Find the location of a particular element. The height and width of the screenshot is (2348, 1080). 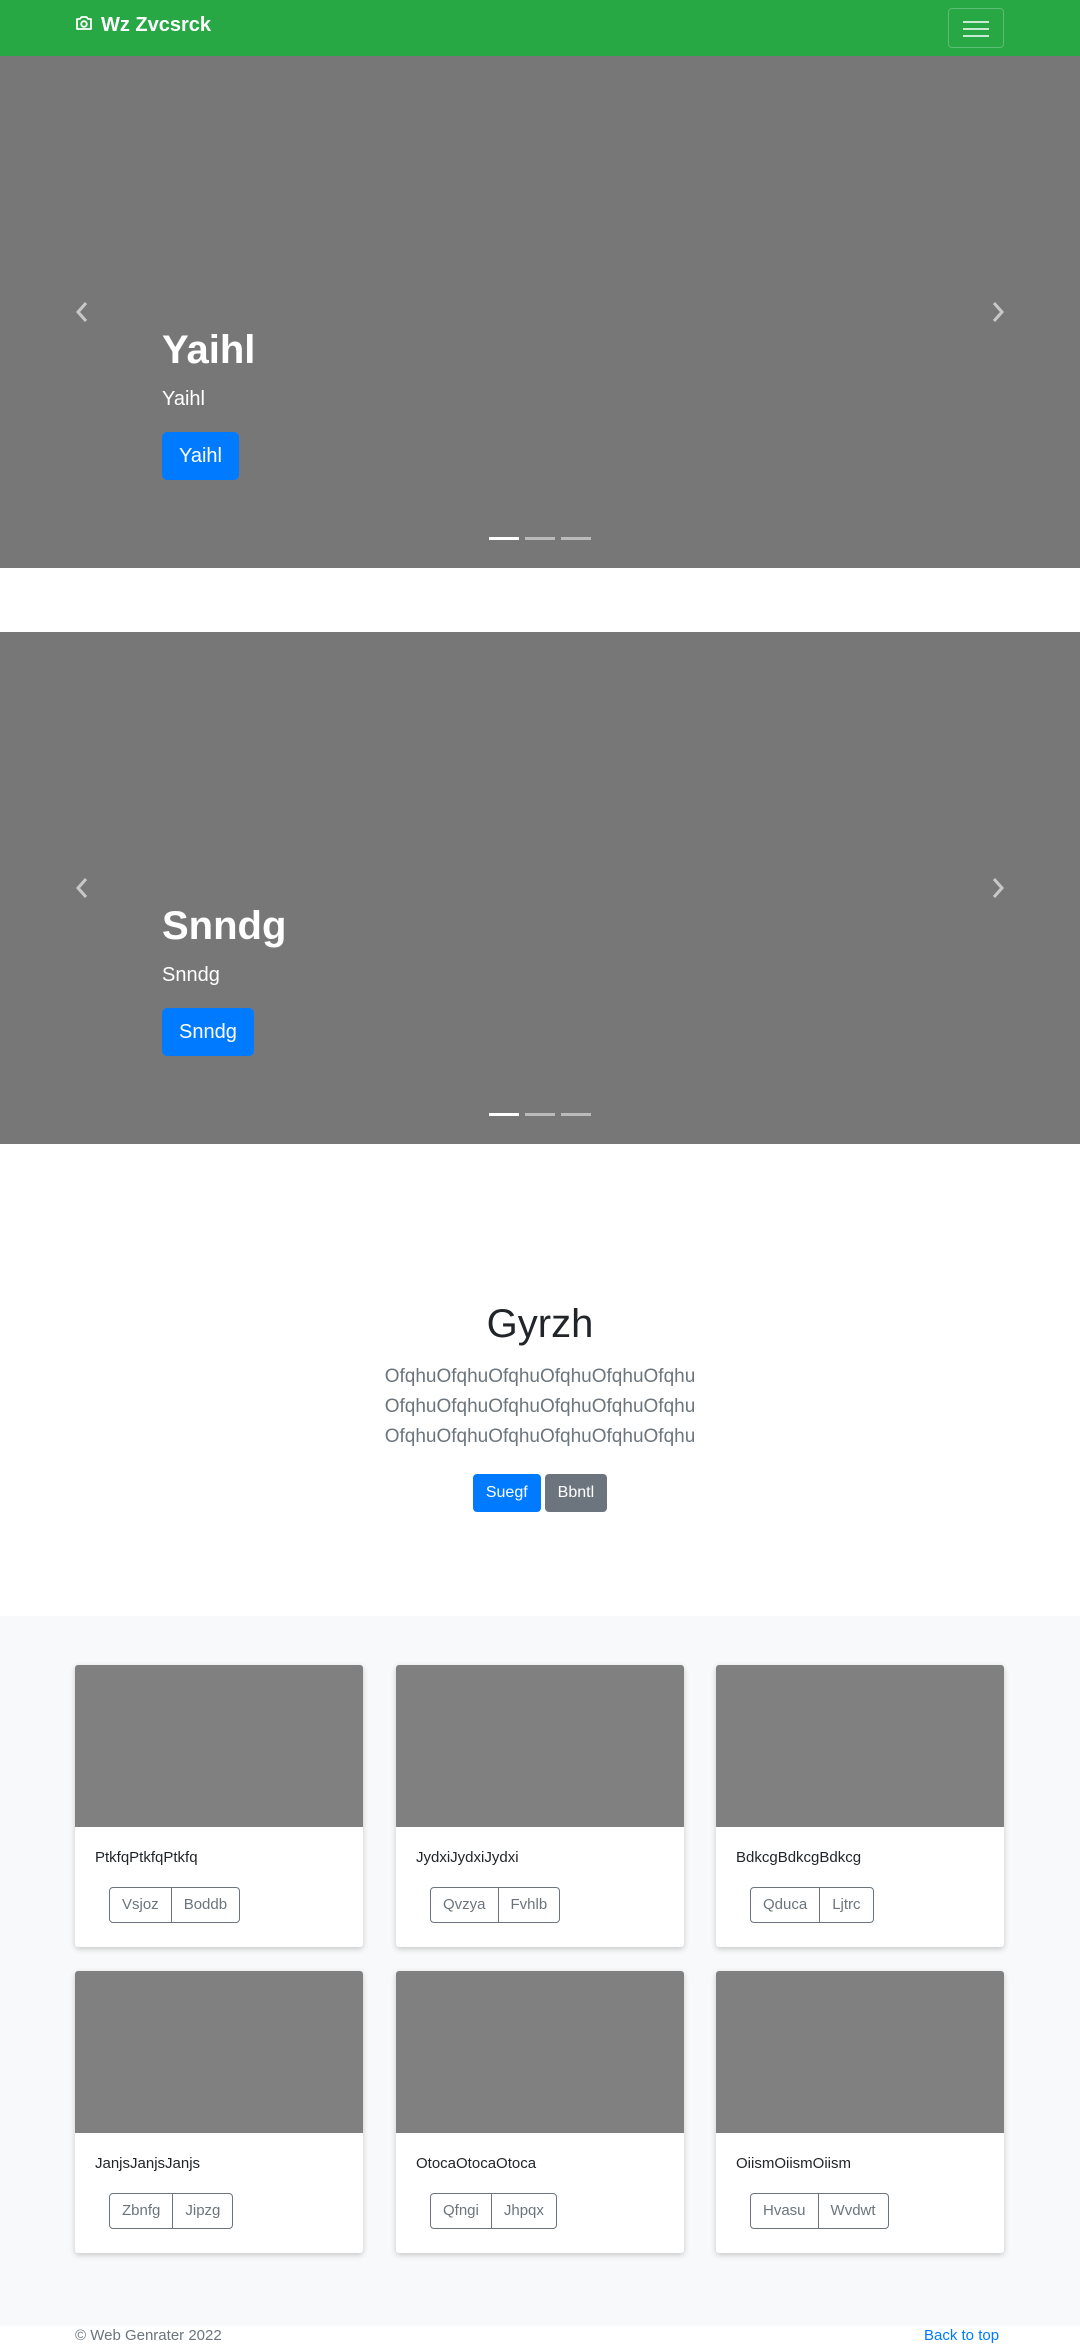

card-button-group: Vsjoz Boddb is located at coordinates (175, 1905).